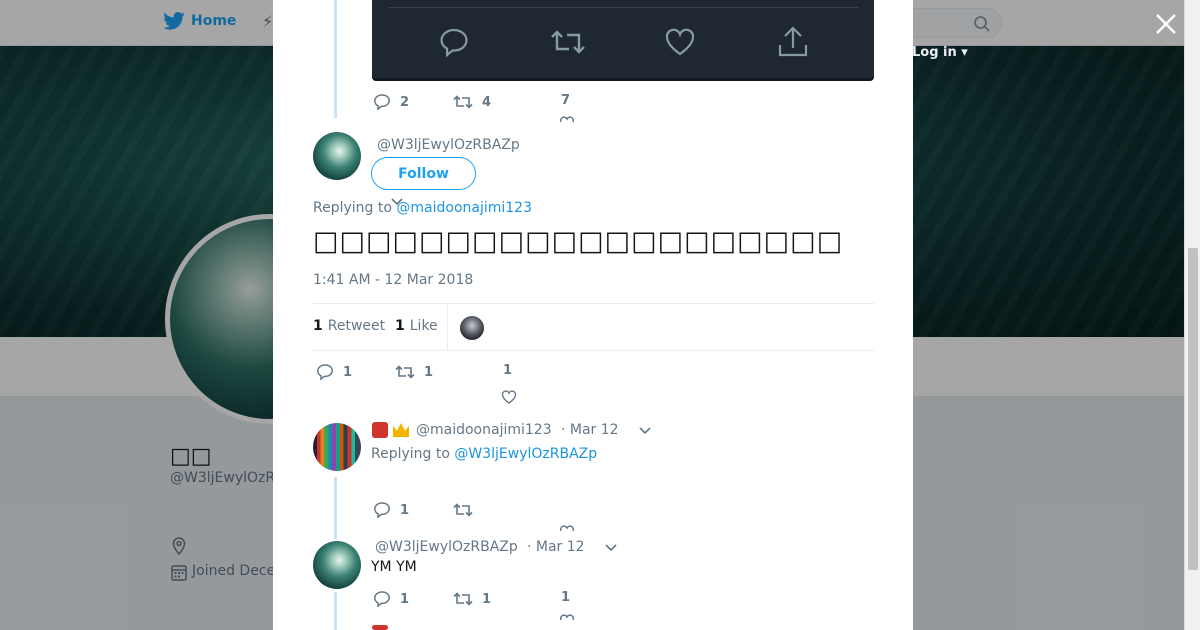  I want to click on stats-divider, so click(447, 327).